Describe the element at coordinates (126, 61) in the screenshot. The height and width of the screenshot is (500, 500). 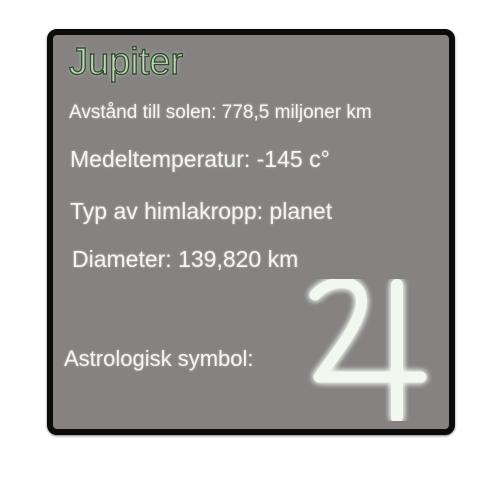
I see `planet-title: Jupiter` at that location.